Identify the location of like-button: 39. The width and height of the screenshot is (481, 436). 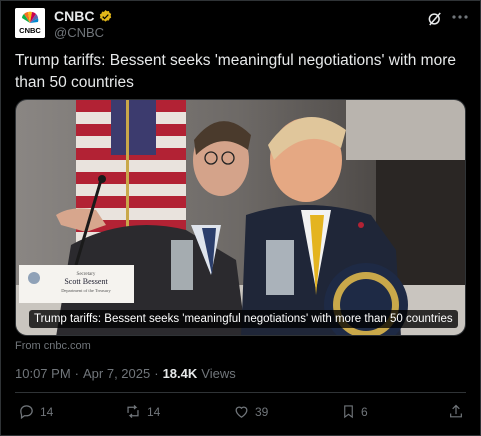
(250, 411).